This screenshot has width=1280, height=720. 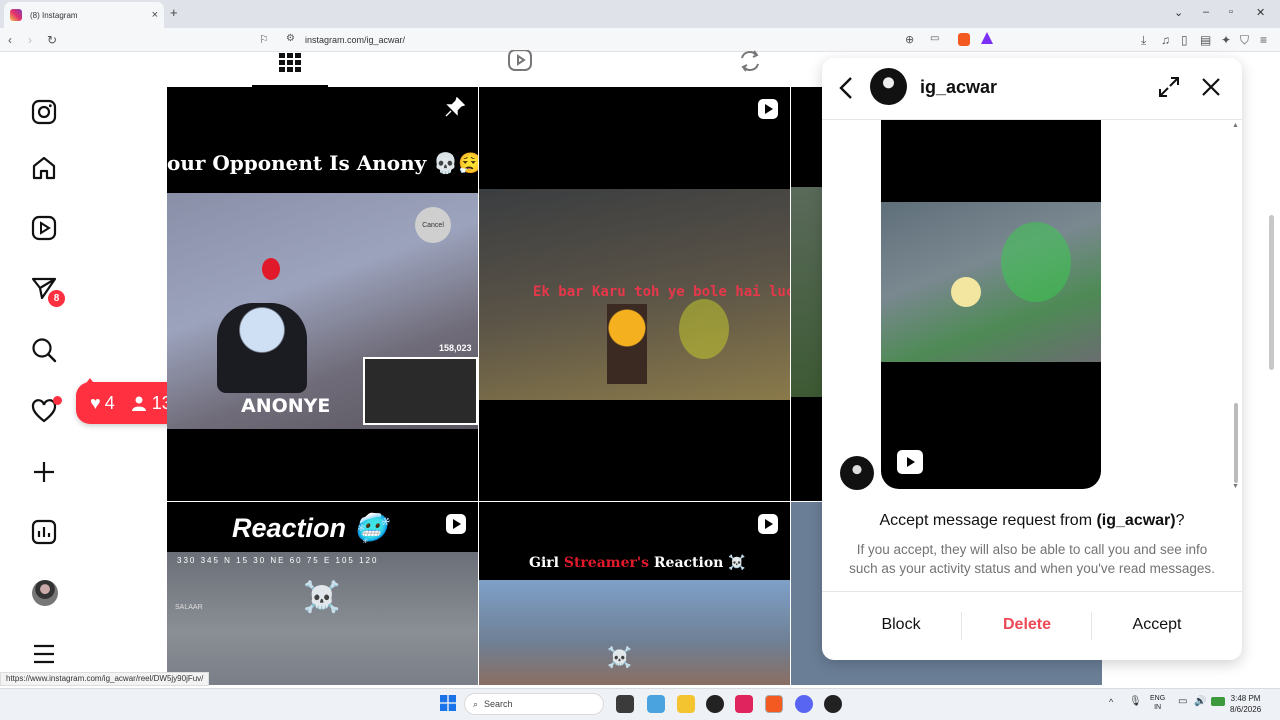 What do you see at coordinates (1200, 701) in the screenshot?
I see `volume-icon: 🔊` at bounding box center [1200, 701].